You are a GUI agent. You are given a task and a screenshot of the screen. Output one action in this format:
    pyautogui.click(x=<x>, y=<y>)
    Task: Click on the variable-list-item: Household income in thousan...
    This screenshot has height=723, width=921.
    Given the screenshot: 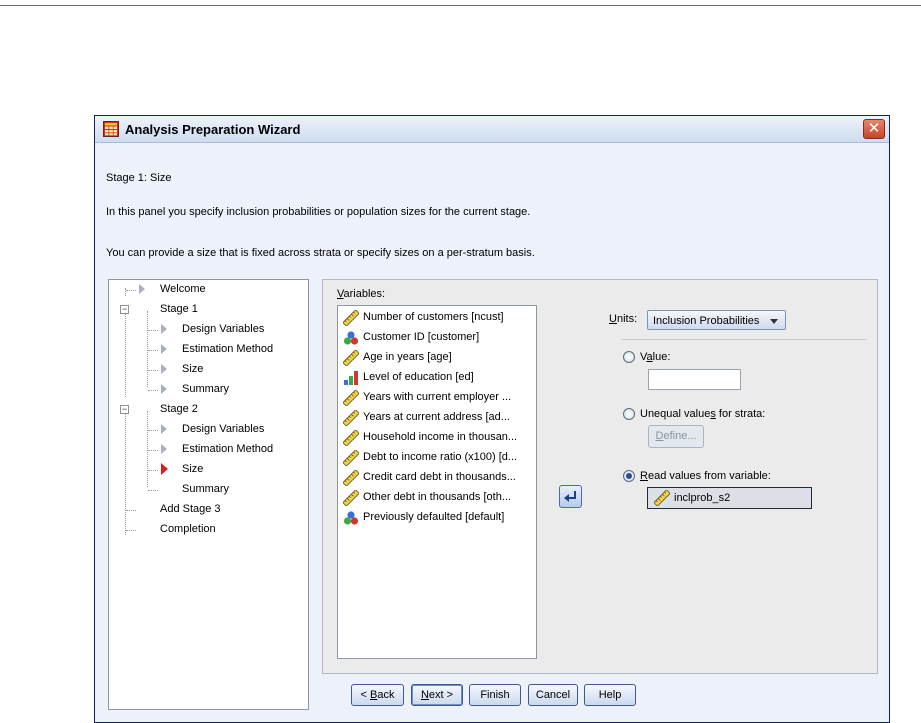 What is the action you would take?
    pyautogui.click(x=437, y=438)
    